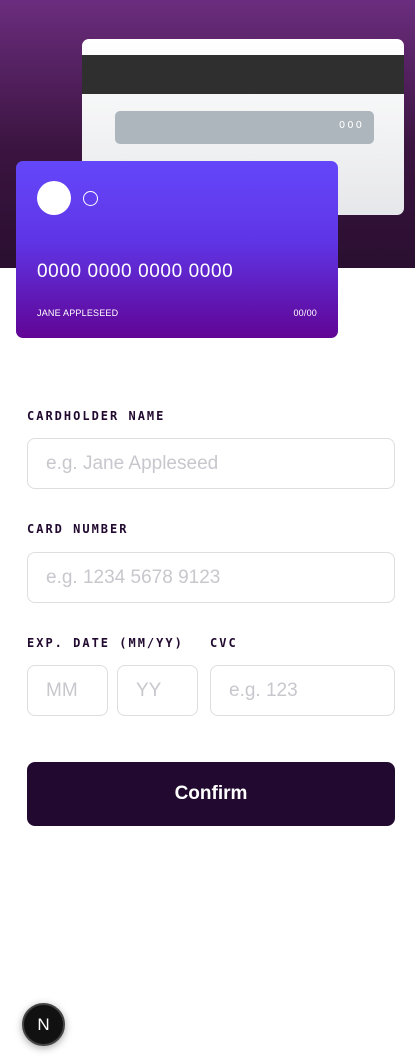 The width and height of the screenshot is (415, 1063). I want to click on card-cvc-display: 000, so click(351, 125).